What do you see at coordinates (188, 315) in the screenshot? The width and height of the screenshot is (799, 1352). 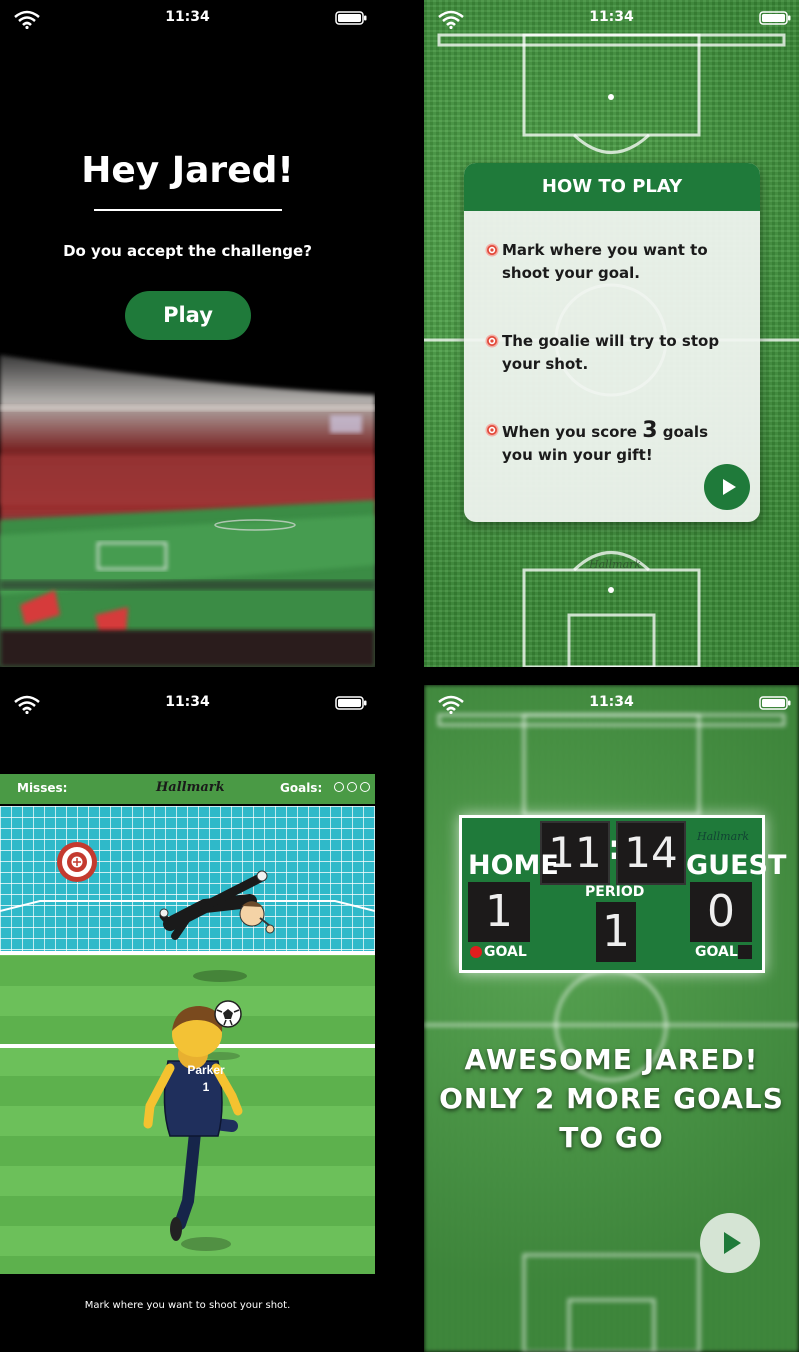 I see `play-button: Play` at bounding box center [188, 315].